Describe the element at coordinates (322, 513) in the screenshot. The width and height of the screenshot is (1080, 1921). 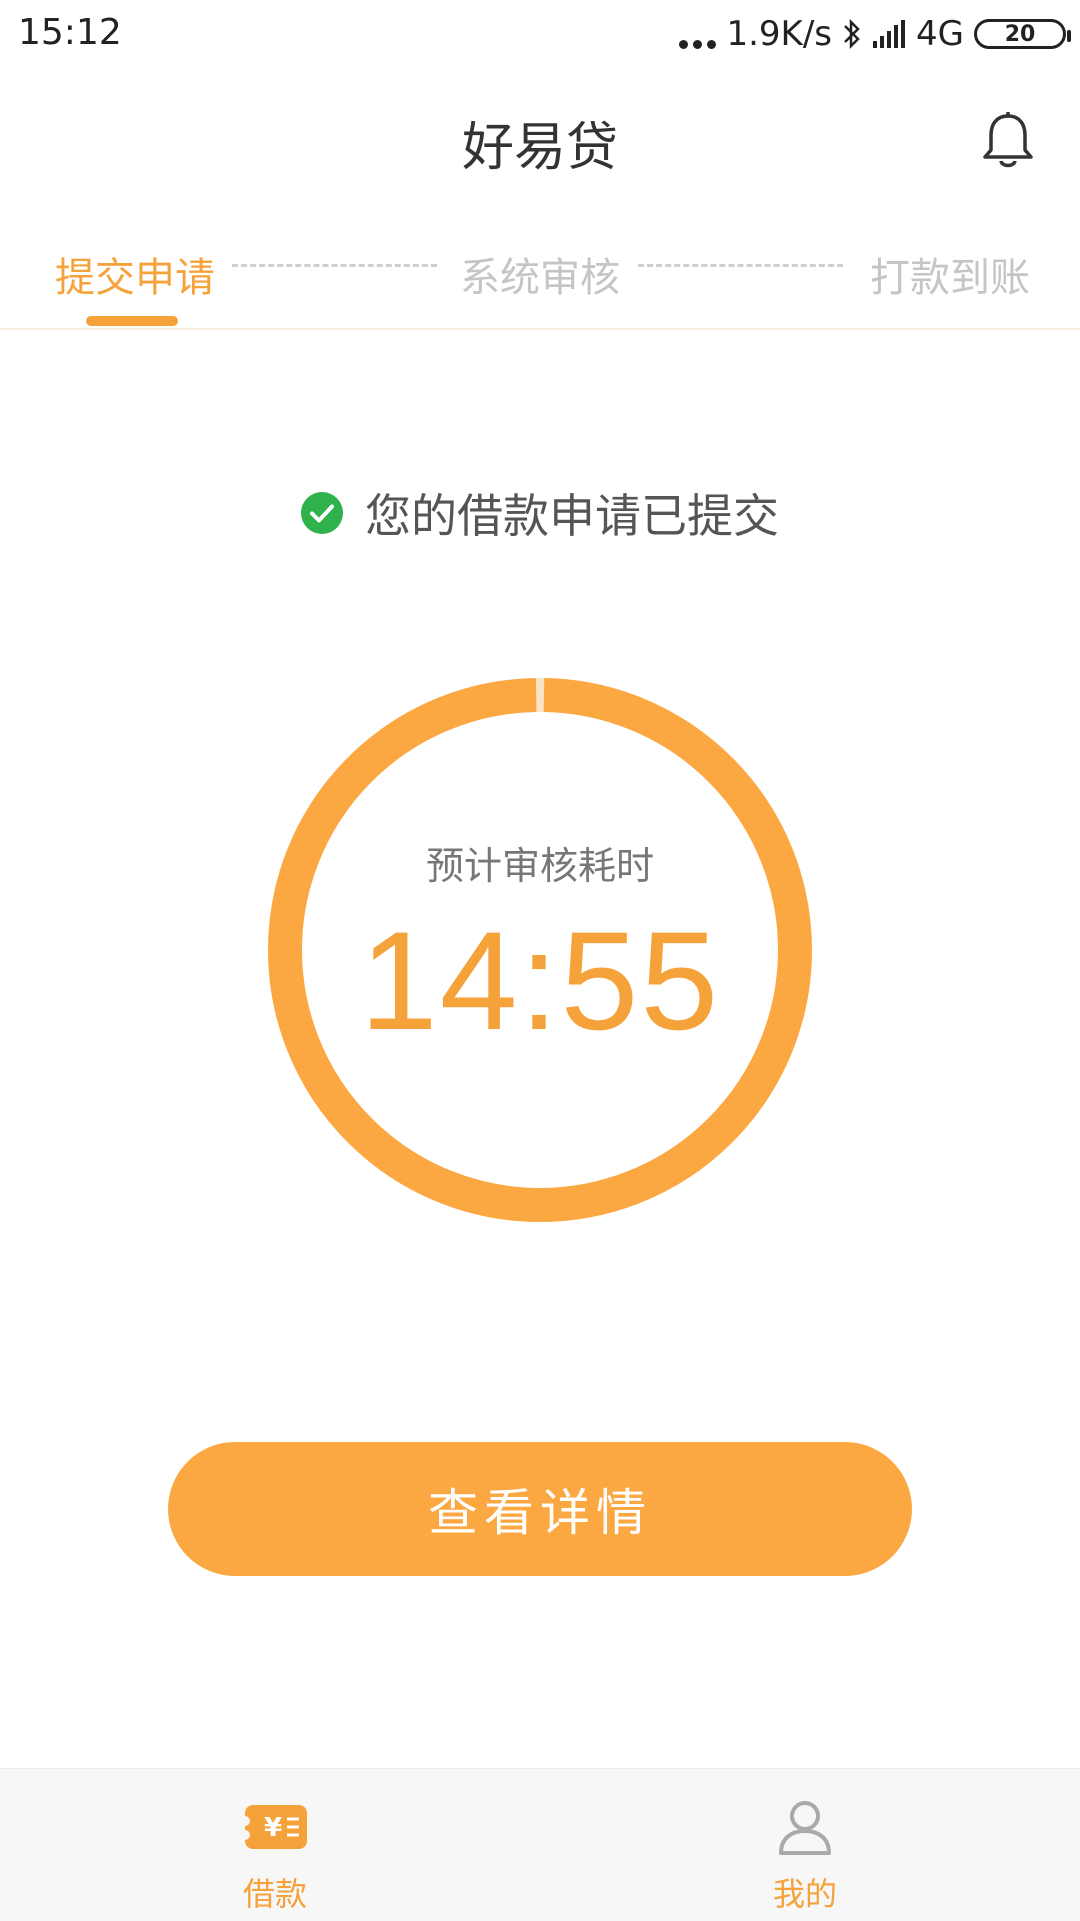
I see `check-circle-icon` at that location.